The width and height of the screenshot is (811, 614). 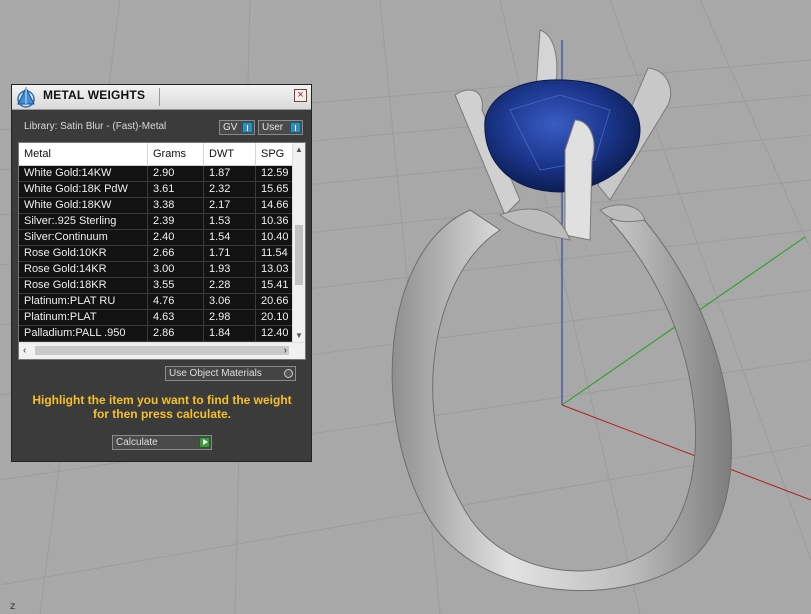 What do you see at coordinates (230, 301) in the screenshot?
I see `cell-dwt: 3.06` at bounding box center [230, 301].